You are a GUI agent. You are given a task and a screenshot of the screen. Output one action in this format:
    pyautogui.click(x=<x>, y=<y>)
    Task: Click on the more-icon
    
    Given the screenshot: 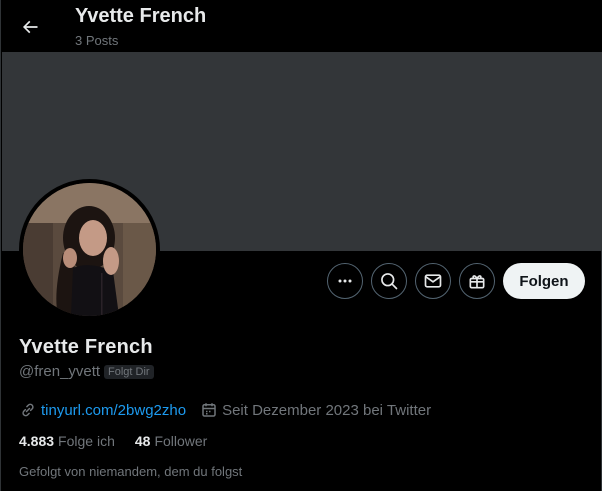 What is the action you would take?
    pyautogui.click(x=345, y=281)
    